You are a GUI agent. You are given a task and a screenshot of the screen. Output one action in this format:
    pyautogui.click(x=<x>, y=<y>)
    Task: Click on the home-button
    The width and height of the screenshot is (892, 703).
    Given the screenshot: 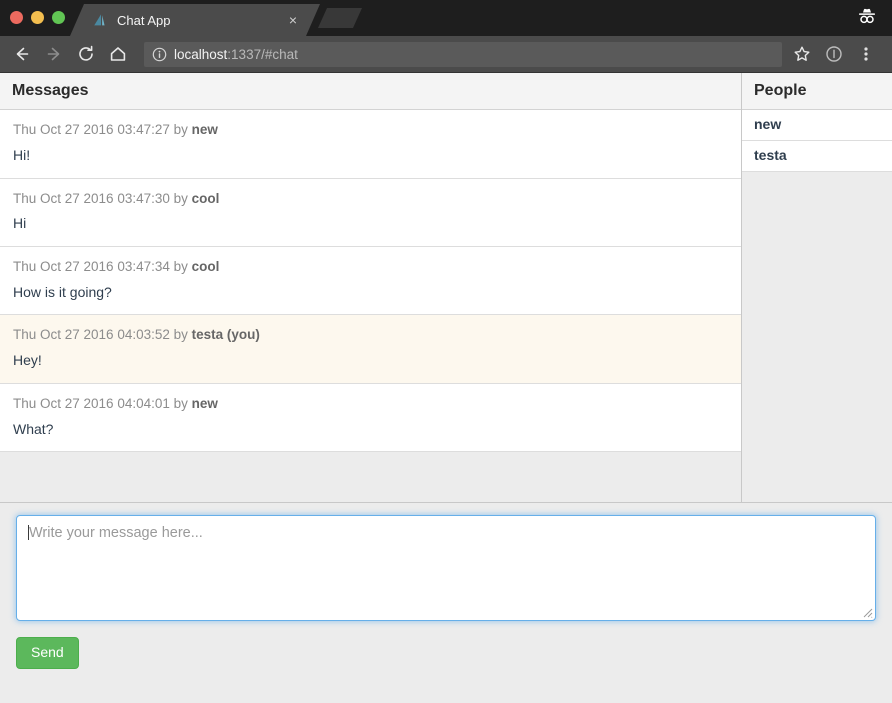 What is the action you would take?
    pyautogui.click(x=118, y=54)
    